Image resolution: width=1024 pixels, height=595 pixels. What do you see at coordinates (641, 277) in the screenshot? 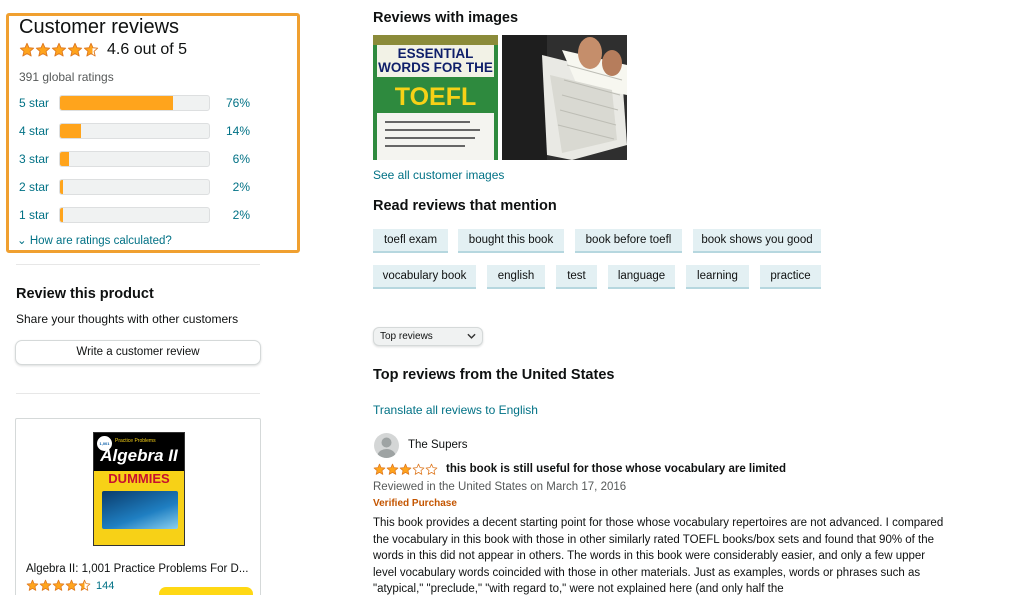
I see `mention-chip: language` at bounding box center [641, 277].